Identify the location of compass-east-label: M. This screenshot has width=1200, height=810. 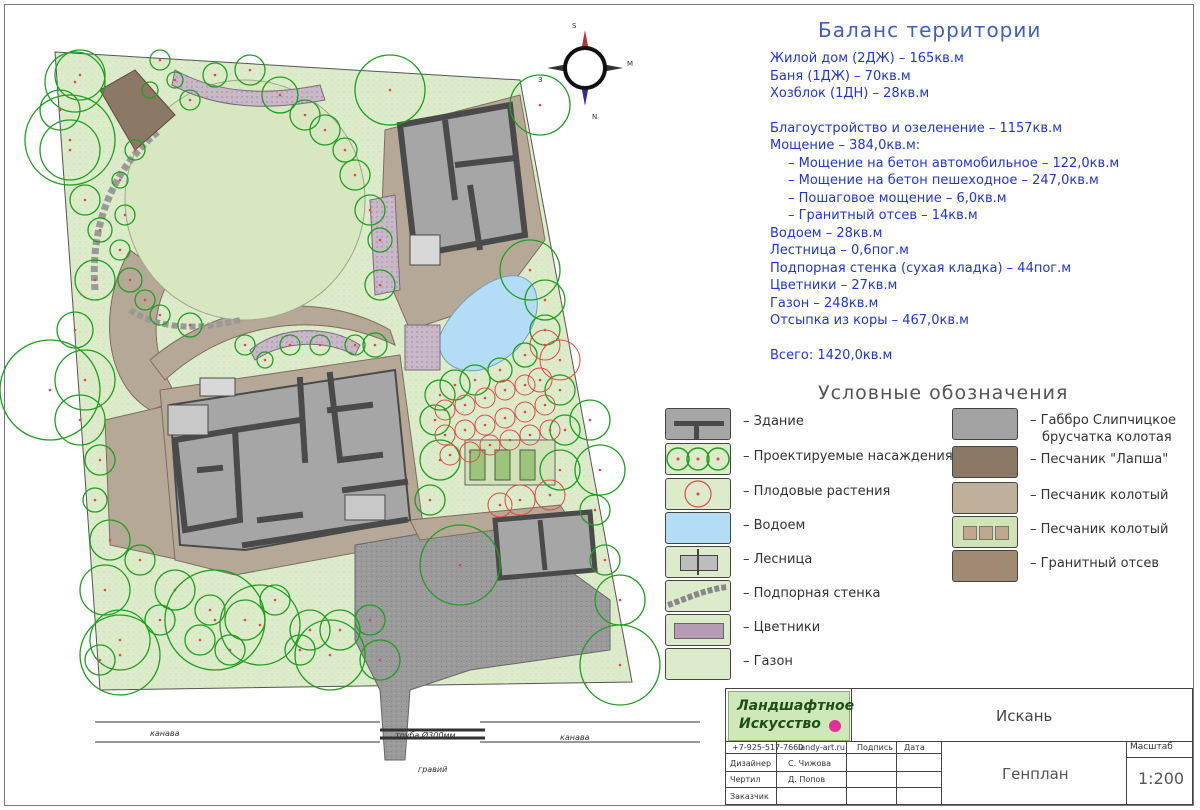
(630, 64).